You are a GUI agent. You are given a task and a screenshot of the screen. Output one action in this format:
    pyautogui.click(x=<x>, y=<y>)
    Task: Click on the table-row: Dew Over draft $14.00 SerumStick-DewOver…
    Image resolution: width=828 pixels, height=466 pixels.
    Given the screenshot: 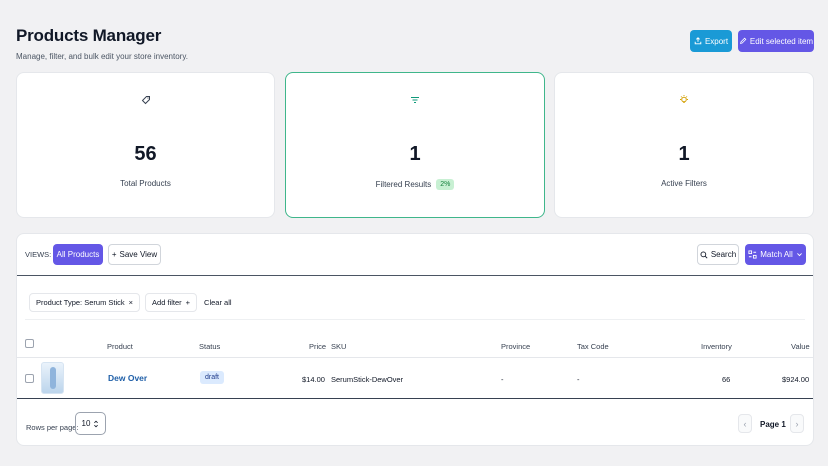 What is the action you would take?
    pyautogui.click(x=415, y=378)
    